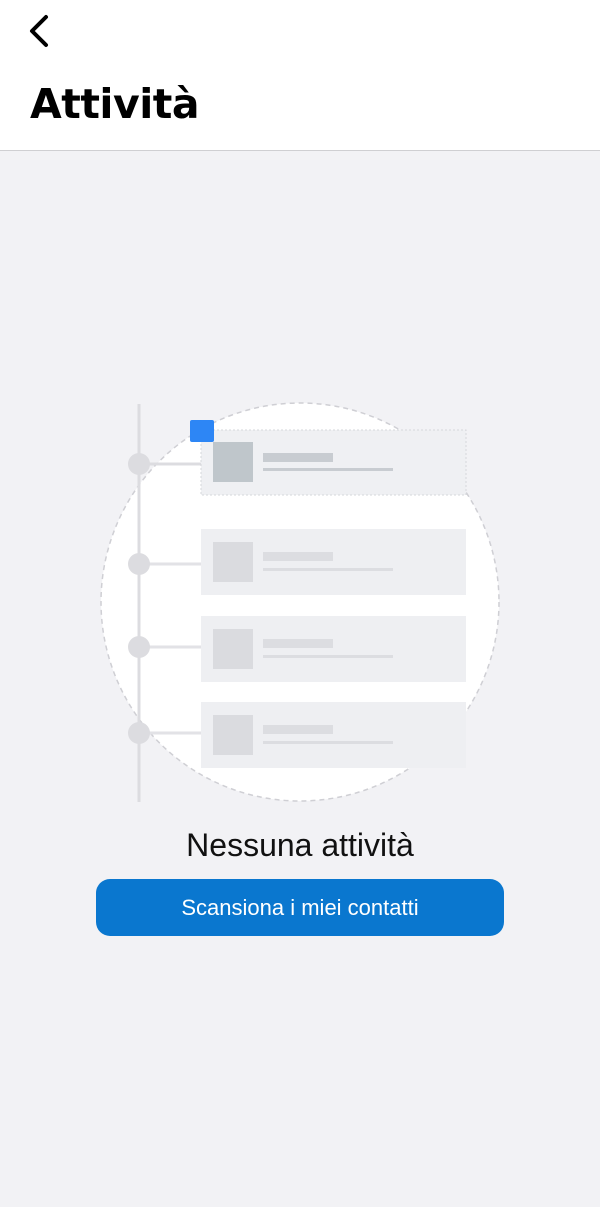  What do you see at coordinates (115, 104) in the screenshot?
I see `page-title: Attività` at bounding box center [115, 104].